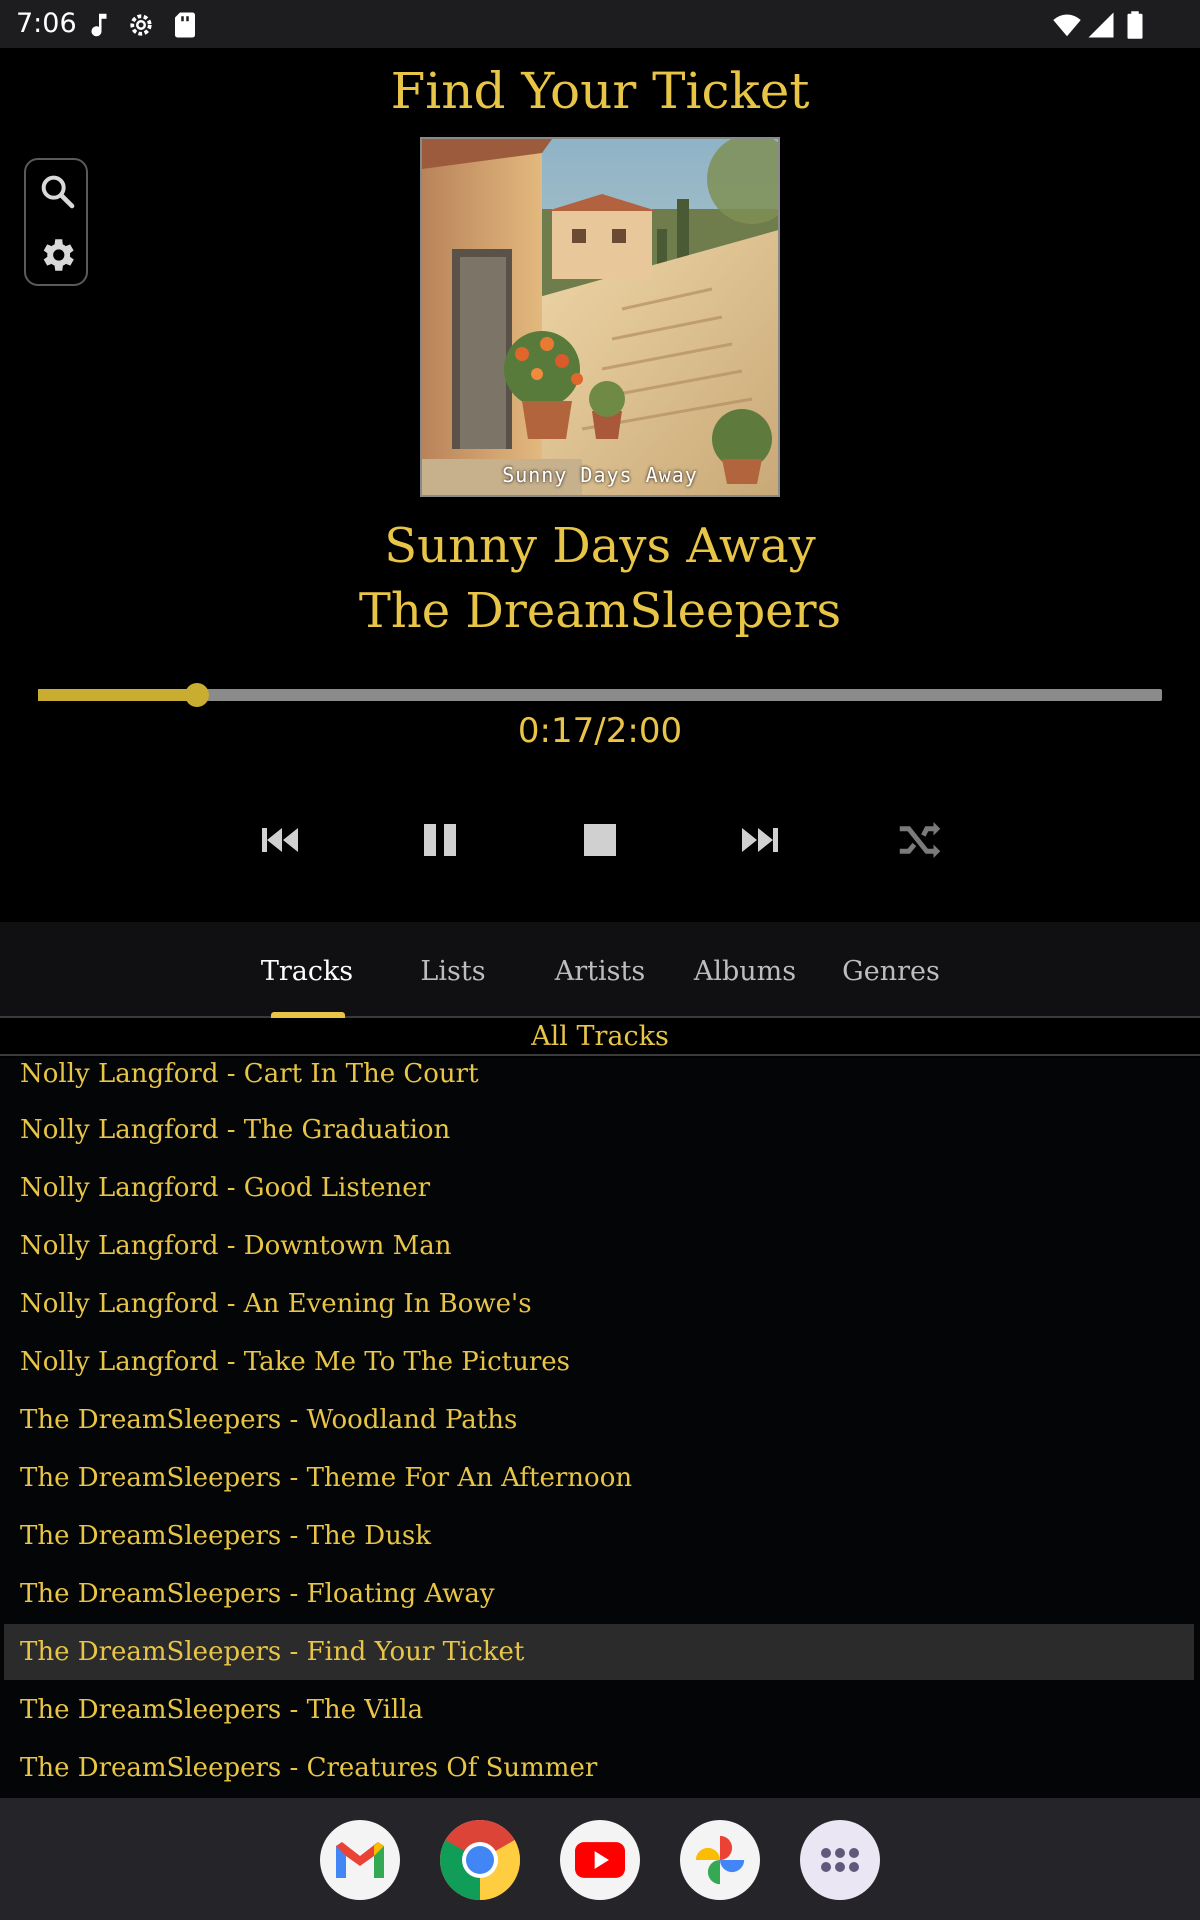 This screenshot has height=1920, width=1200. Describe the element at coordinates (480, 1860) in the screenshot. I see `chrome-icon` at that location.